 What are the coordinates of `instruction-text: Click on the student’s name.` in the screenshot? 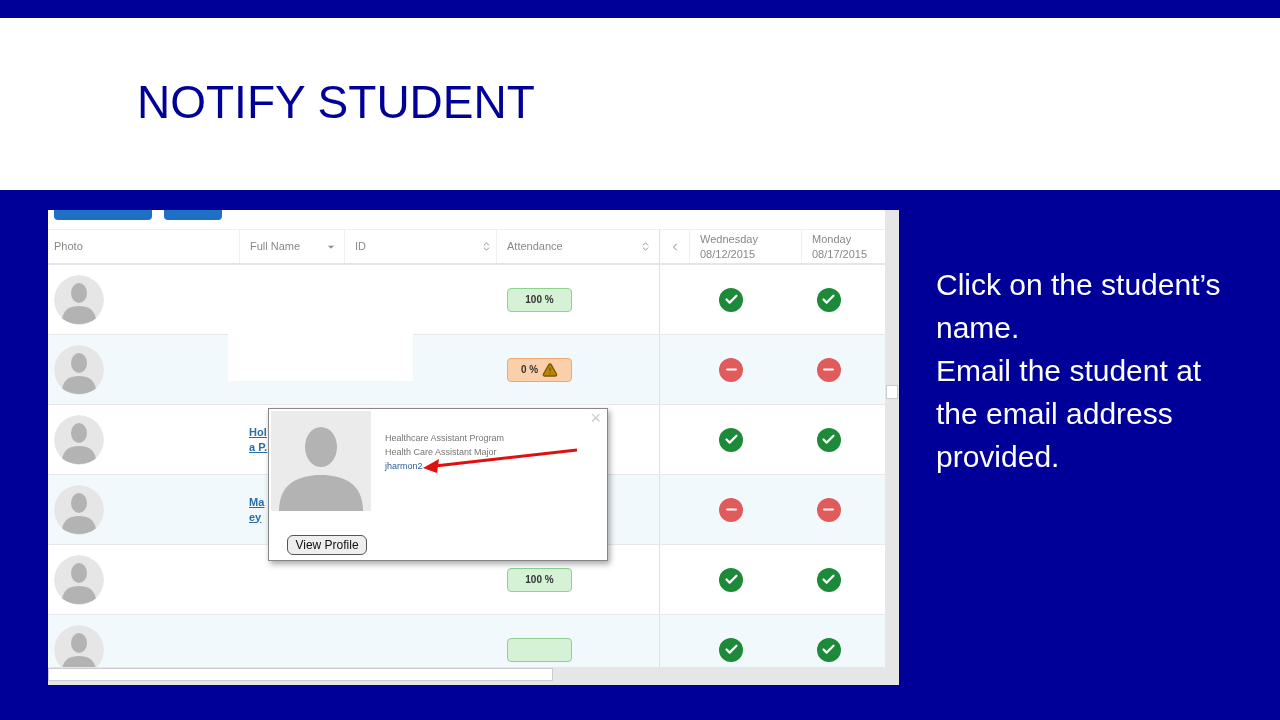 It's located at (1079, 306).